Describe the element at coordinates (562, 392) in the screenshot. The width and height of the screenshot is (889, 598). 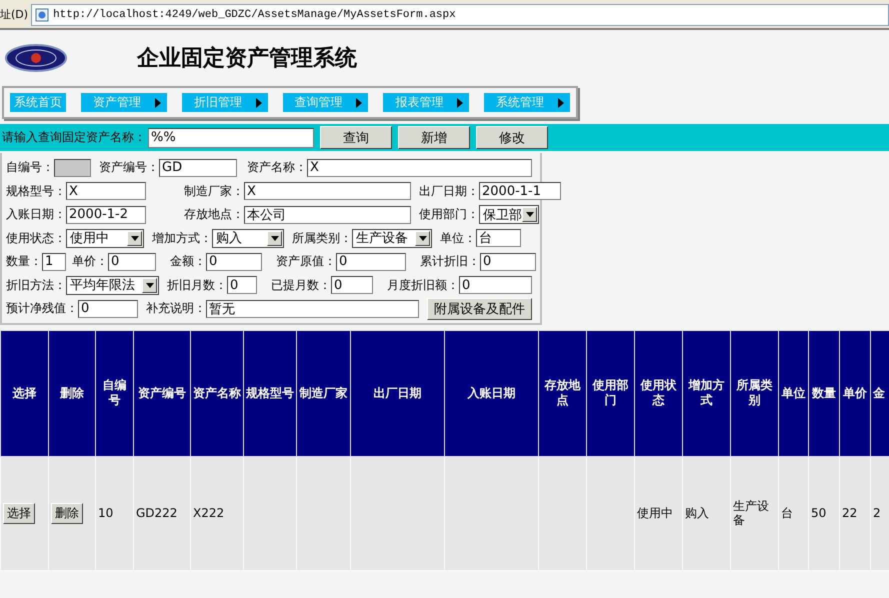
I see `column-header: 存放地点` at that location.